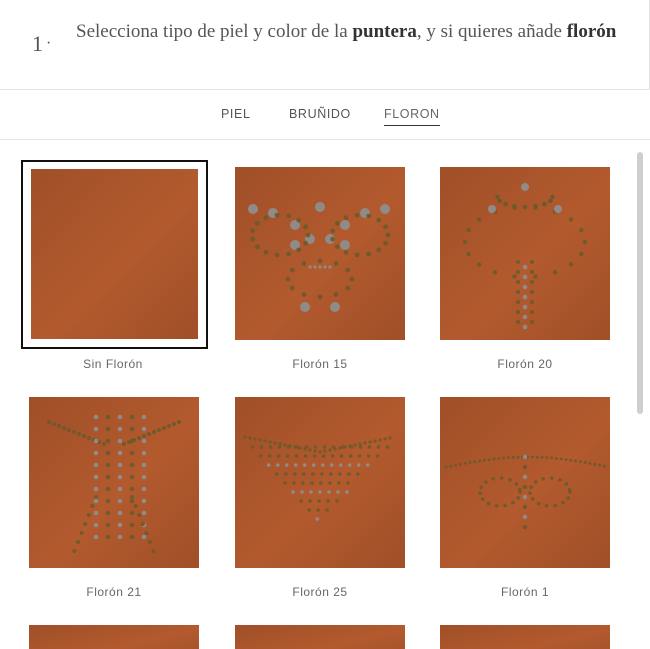  Describe the element at coordinates (320, 364) in the screenshot. I see `option-label: Florón 15` at that location.